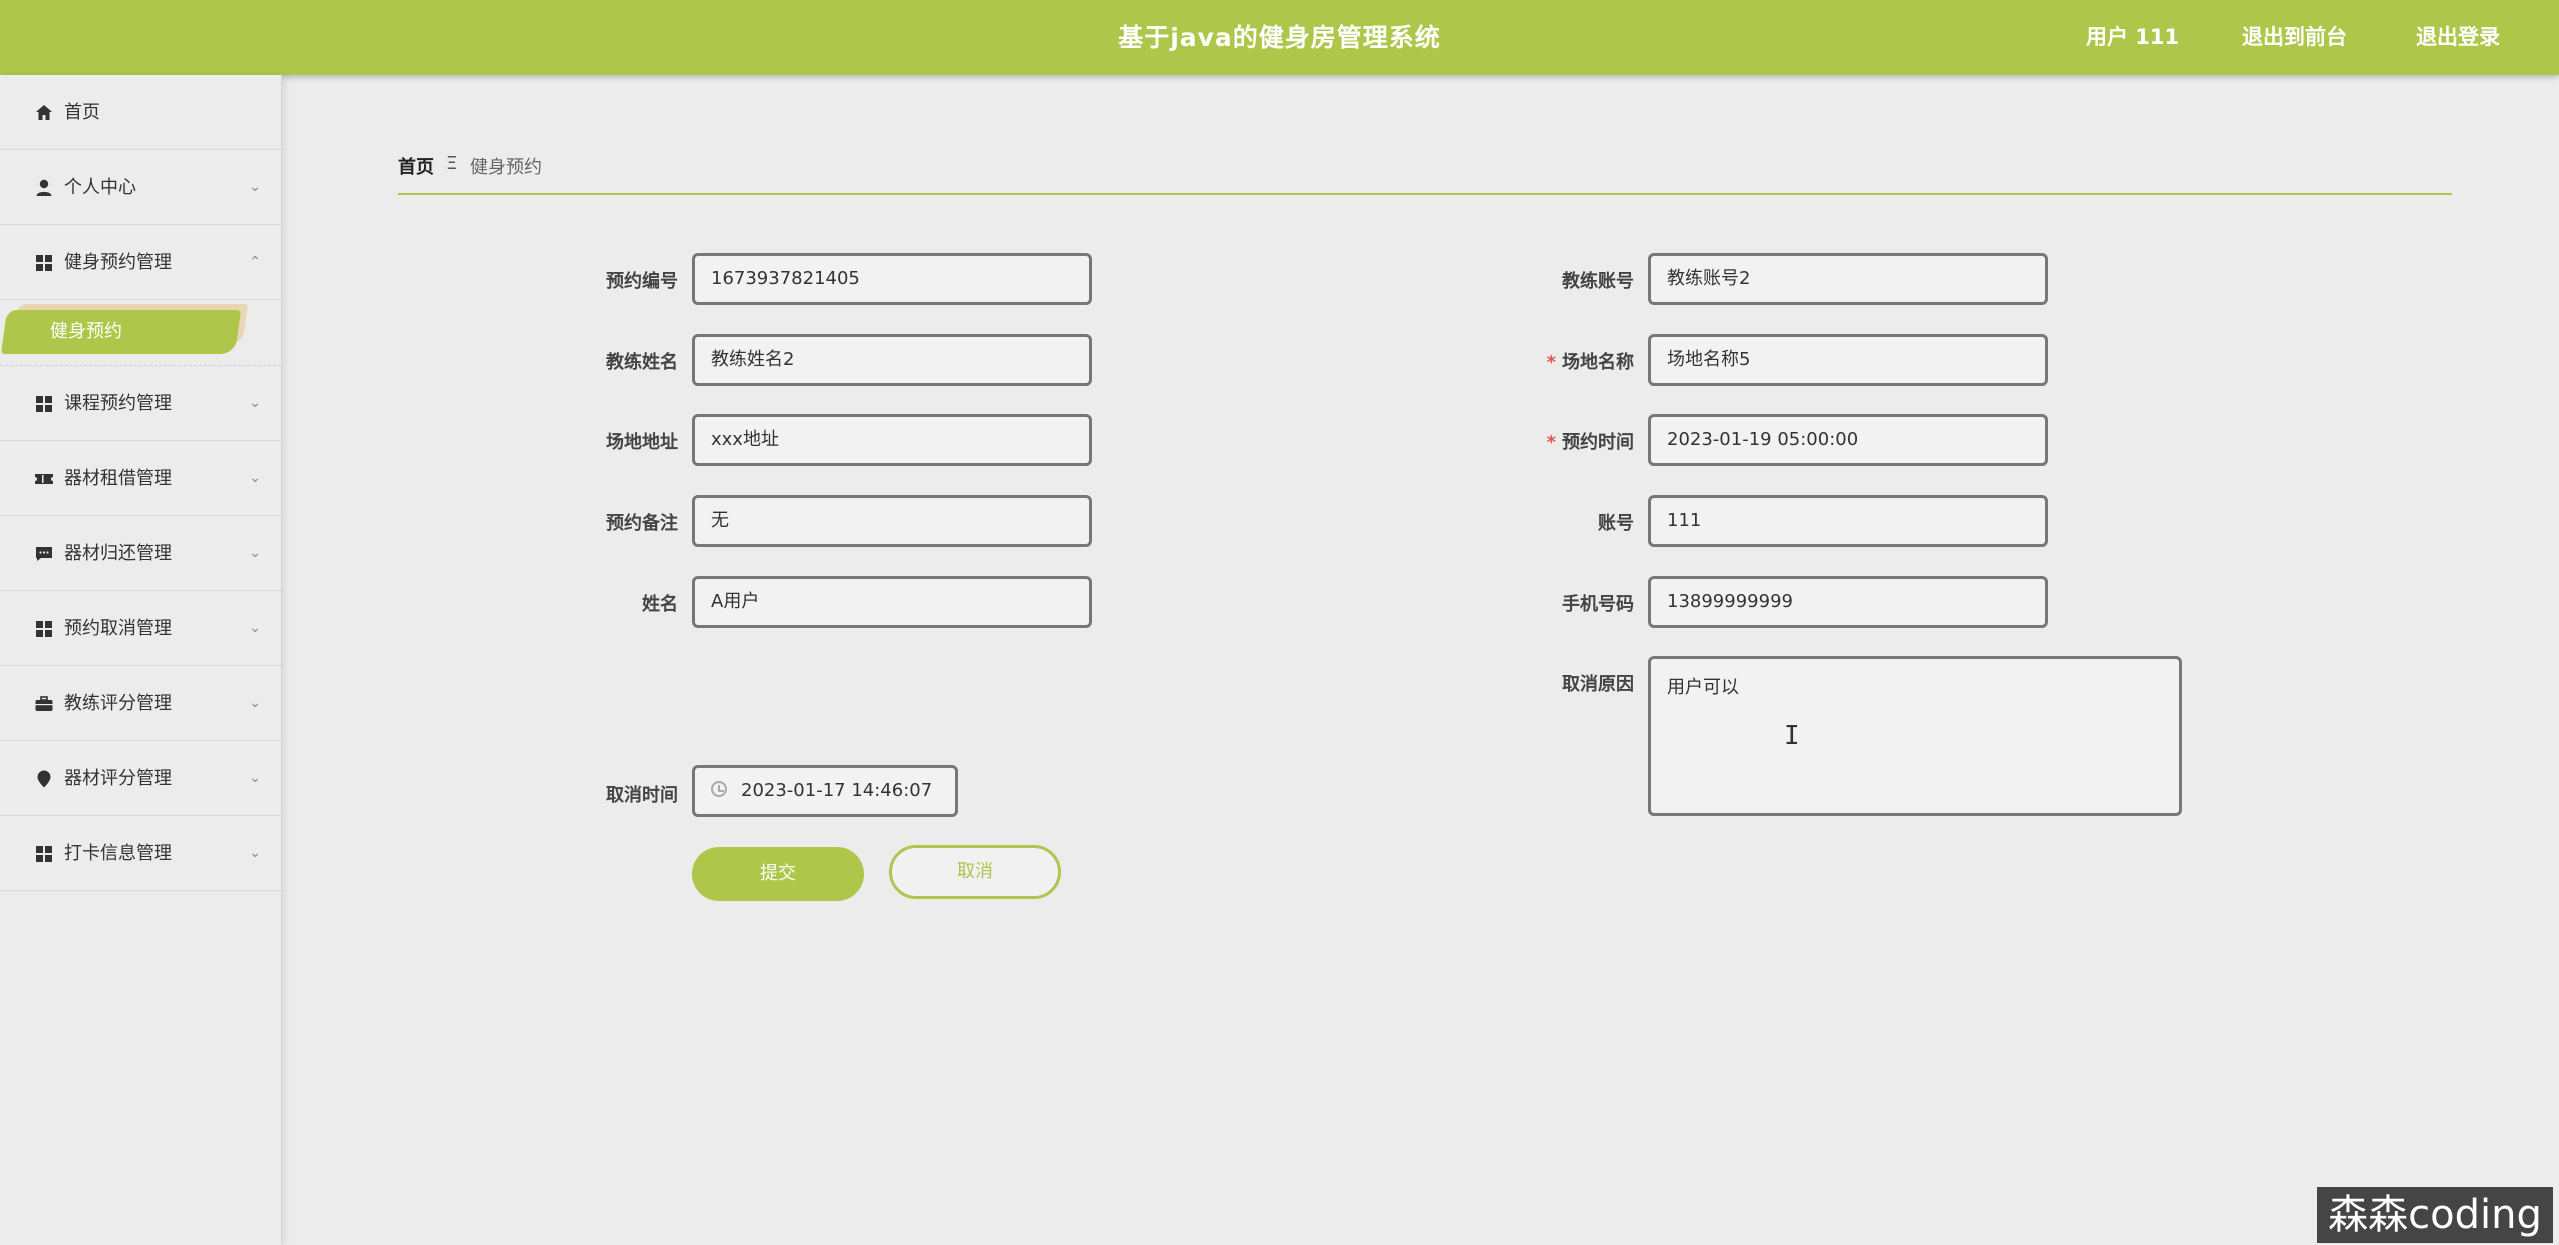 Image resolution: width=2559 pixels, height=1245 pixels. What do you see at coordinates (118, 778) in the screenshot?
I see `sidebar-item-label: 器材评分管理` at bounding box center [118, 778].